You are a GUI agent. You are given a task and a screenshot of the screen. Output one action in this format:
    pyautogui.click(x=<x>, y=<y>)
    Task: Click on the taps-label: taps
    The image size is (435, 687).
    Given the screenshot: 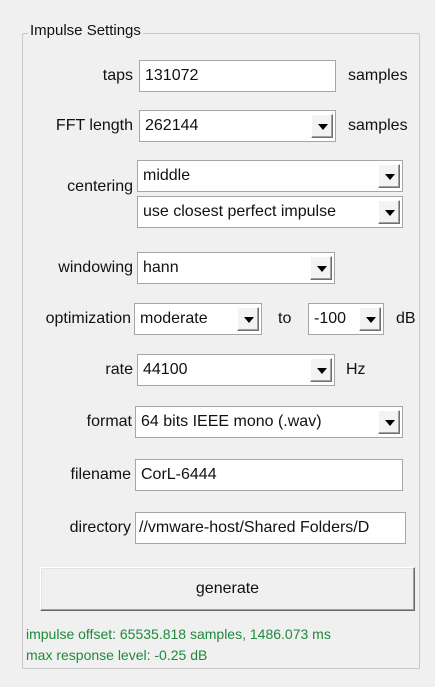 What is the action you would take?
    pyautogui.click(x=117, y=75)
    